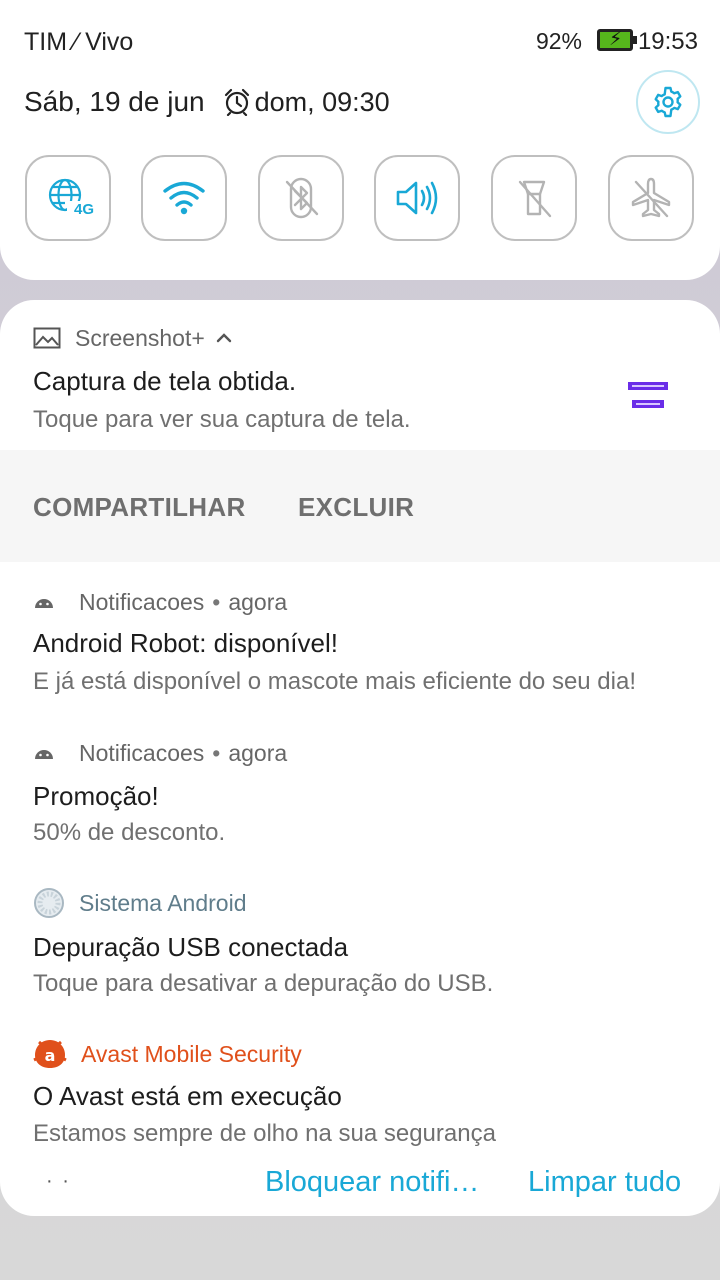 The image size is (720, 1280). Describe the element at coordinates (191, 947) in the screenshot. I see `notification-title: Depuração USB conectada` at that location.